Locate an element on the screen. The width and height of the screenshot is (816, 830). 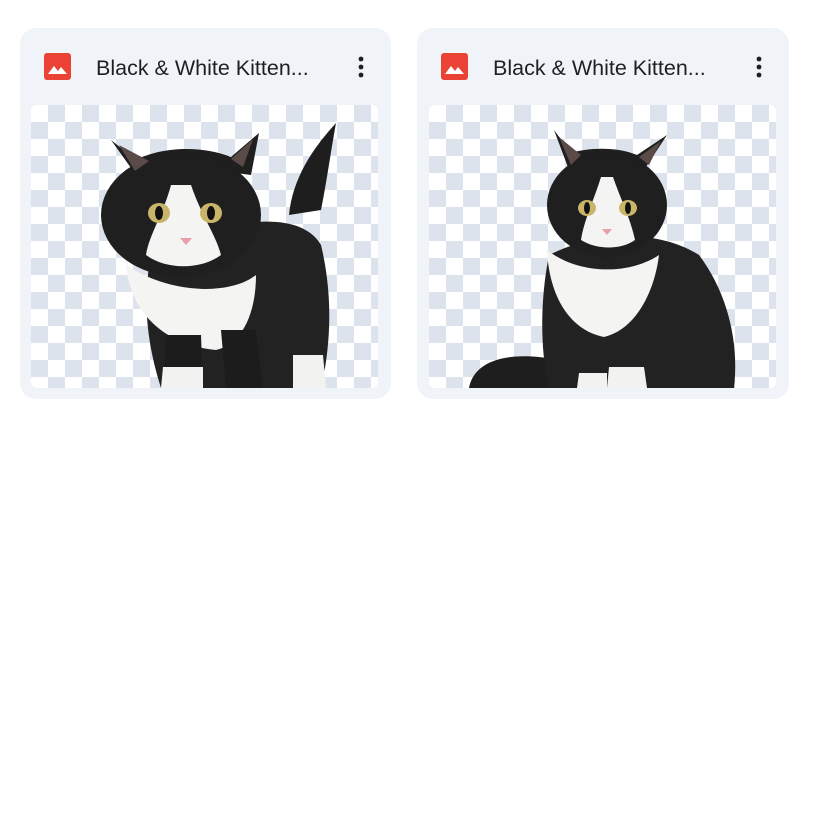
sitting-kitten-image is located at coordinates (602, 259).